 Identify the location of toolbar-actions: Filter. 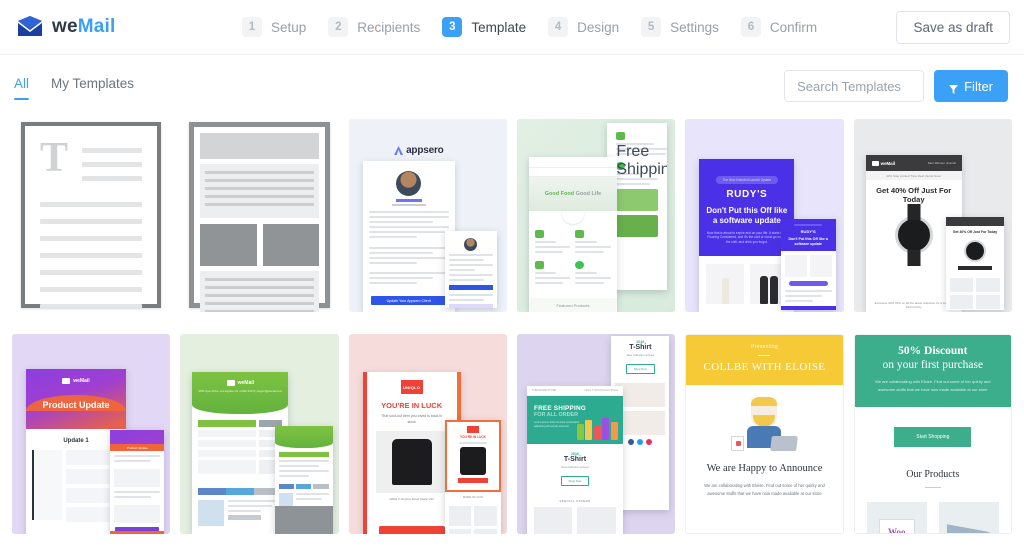
(896, 86).